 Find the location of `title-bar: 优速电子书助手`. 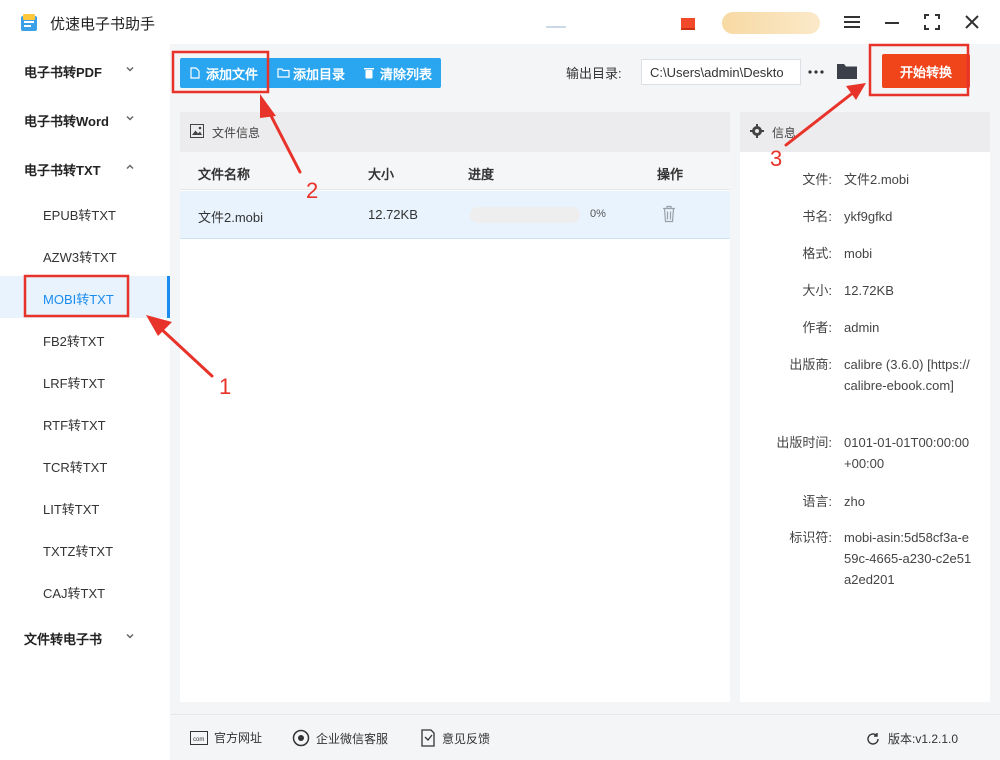

title-bar: 优速电子书助手 is located at coordinates (500, 22).